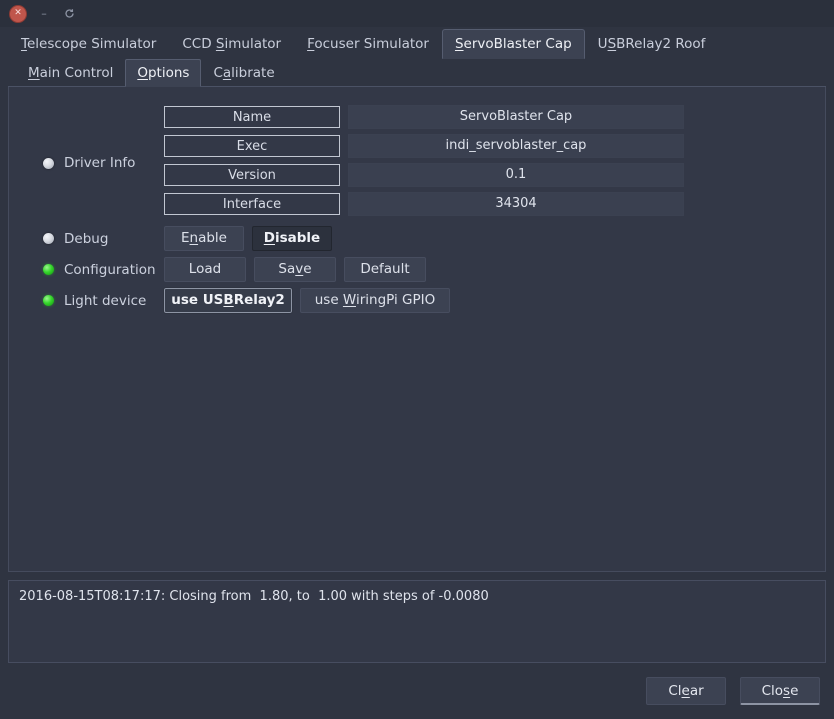  What do you see at coordinates (252, 117) in the screenshot?
I see `field-label-name: Name` at bounding box center [252, 117].